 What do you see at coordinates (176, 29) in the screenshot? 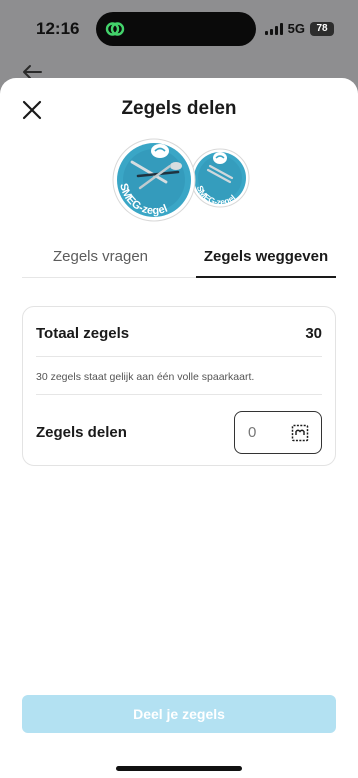
I see `dynamic-island` at bounding box center [176, 29].